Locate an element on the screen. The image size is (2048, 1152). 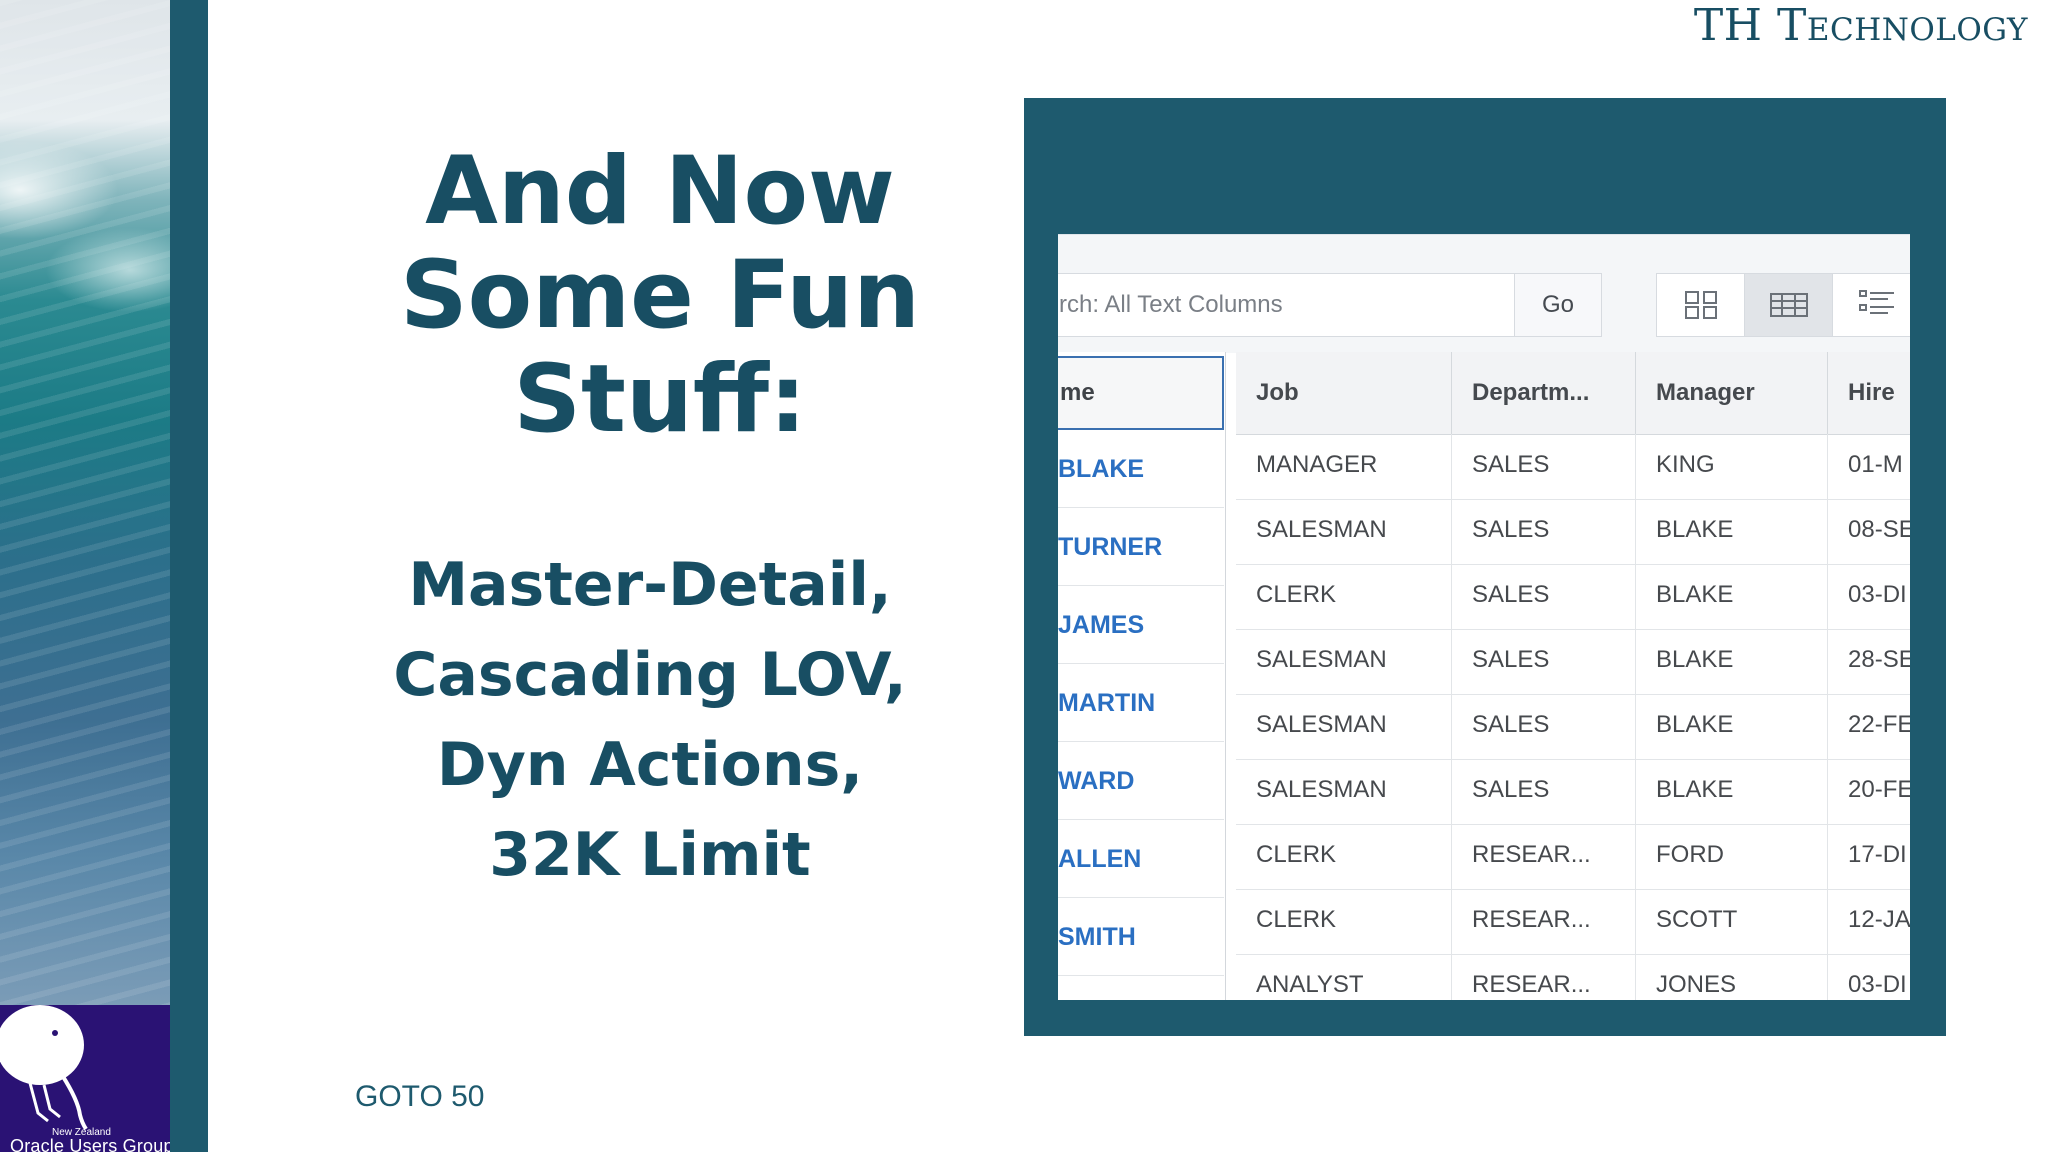
cell-manager: SCOTT is located at coordinates (1732, 921).